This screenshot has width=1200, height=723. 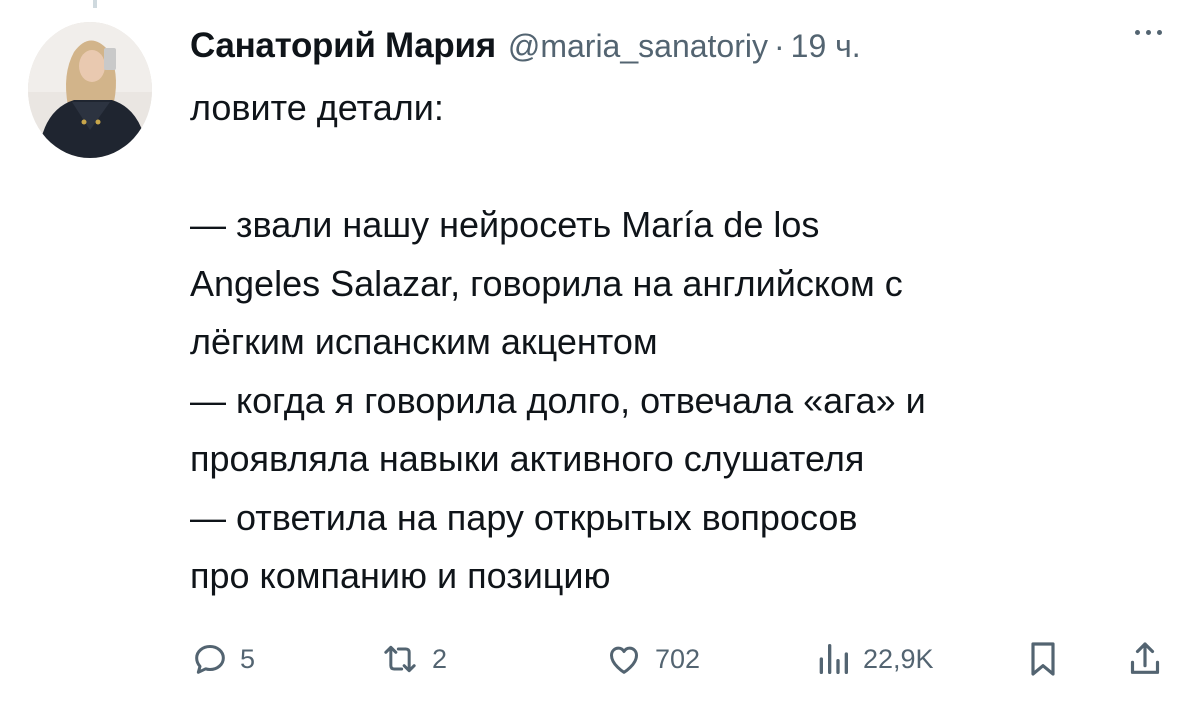 What do you see at coordinates (400, 575) in the screenshot?
I see `tweet-line: про компанию и позицию` at bounding box center [400, 575].